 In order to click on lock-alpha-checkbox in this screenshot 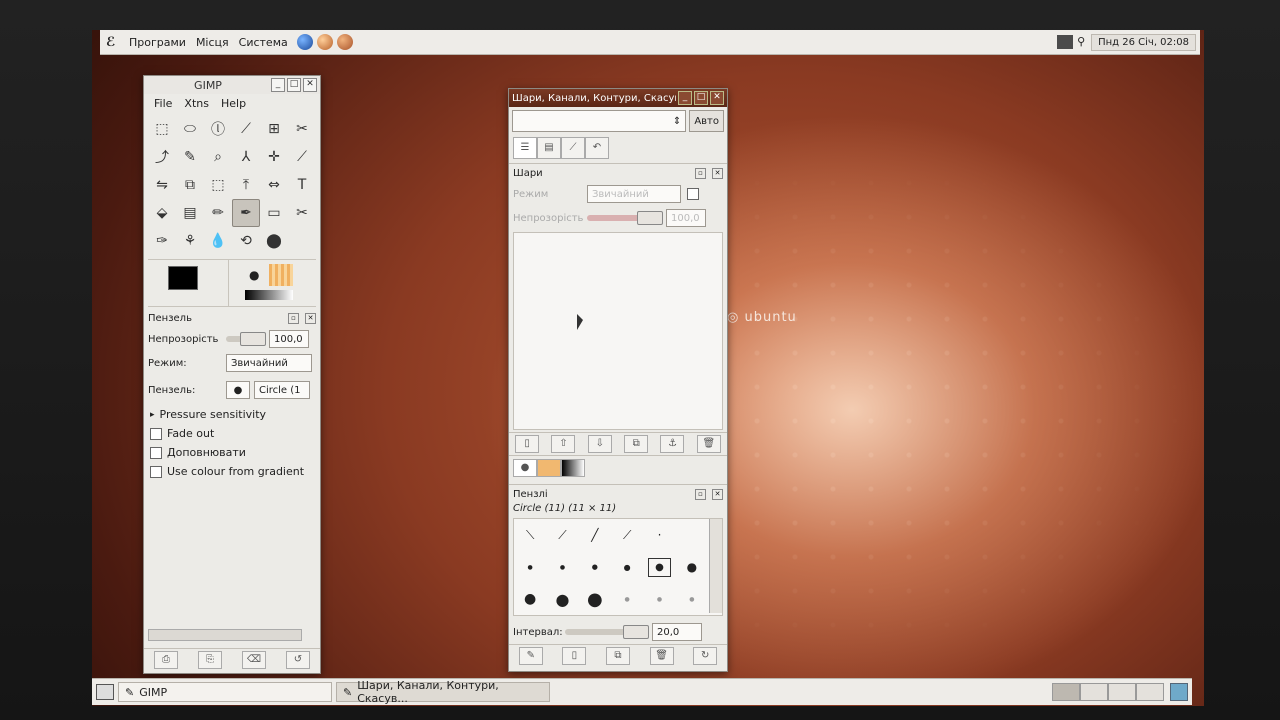, I will do `click(693, 194)`.